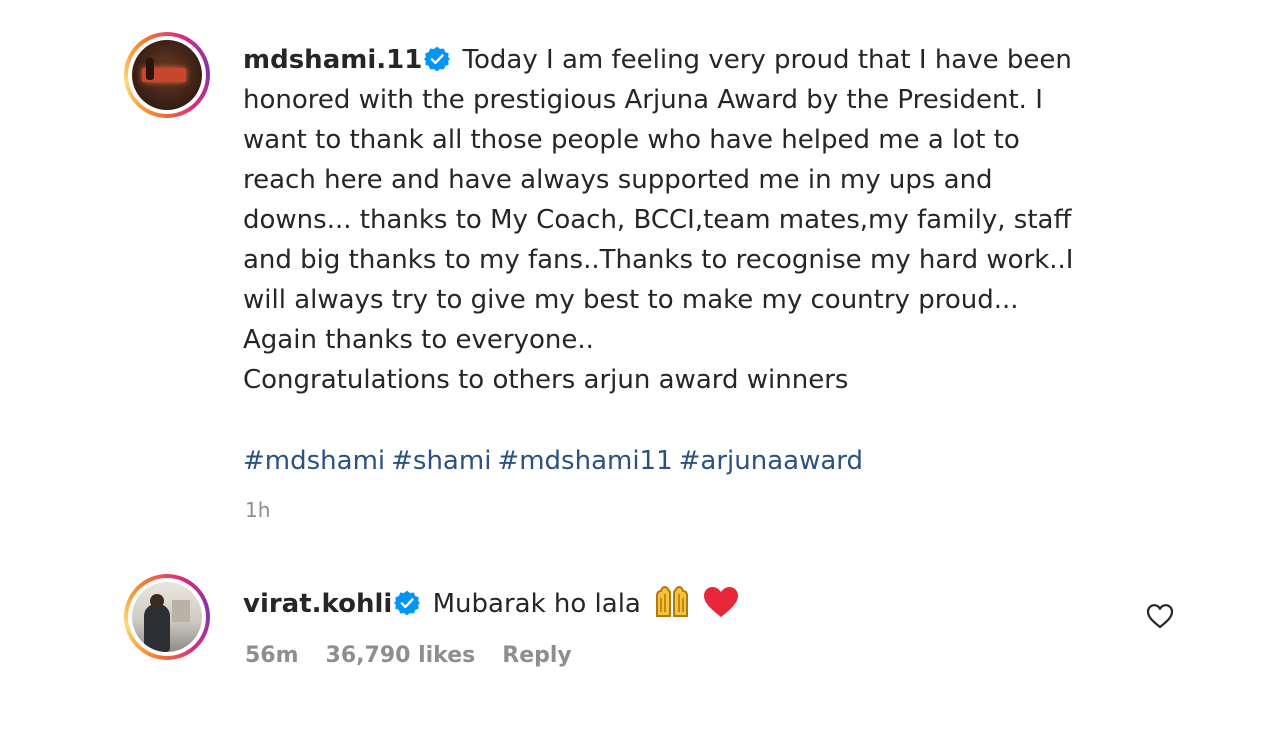  I want to click on hashtag-link: #arjunaaward, so click(771, 461).